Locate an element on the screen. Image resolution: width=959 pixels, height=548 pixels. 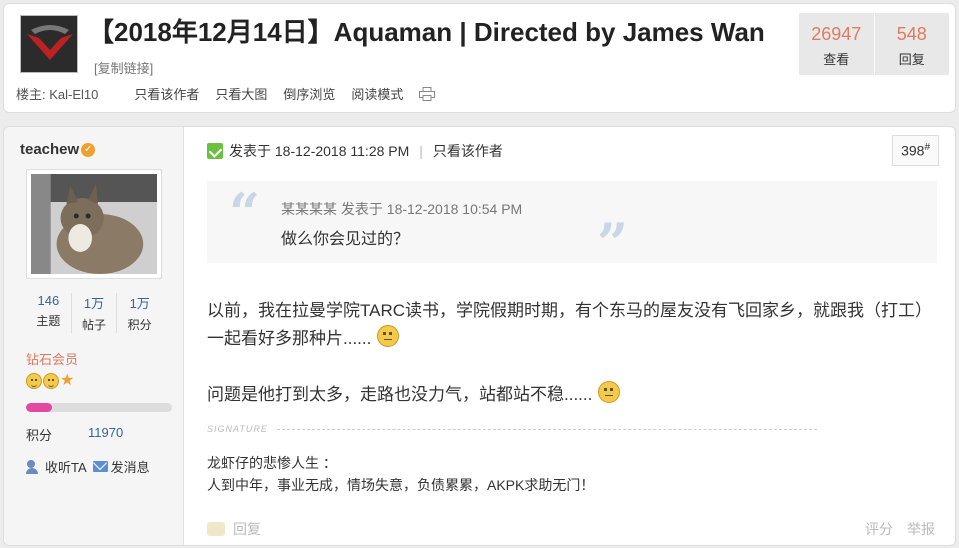
author-avatar is located at coordinates (94, 224).